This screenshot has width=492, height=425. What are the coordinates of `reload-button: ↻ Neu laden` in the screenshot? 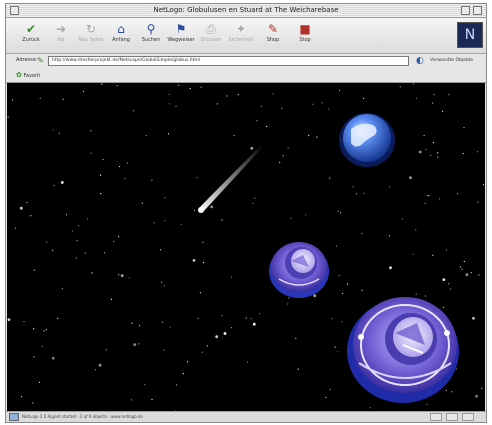 It's located at (90, 36).